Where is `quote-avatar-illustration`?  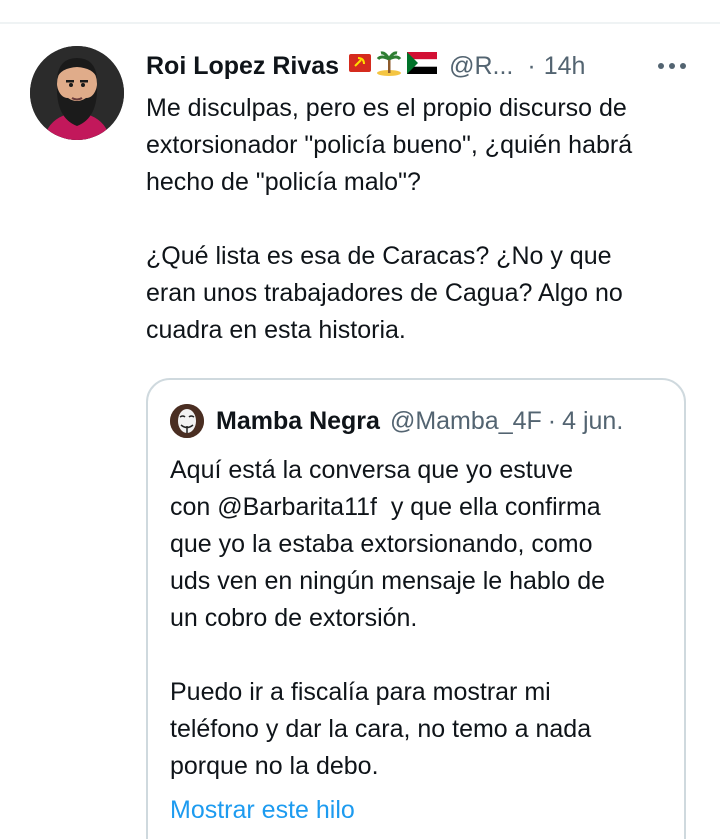
quote-avatar-illustration is located at coordinates (187, 421).